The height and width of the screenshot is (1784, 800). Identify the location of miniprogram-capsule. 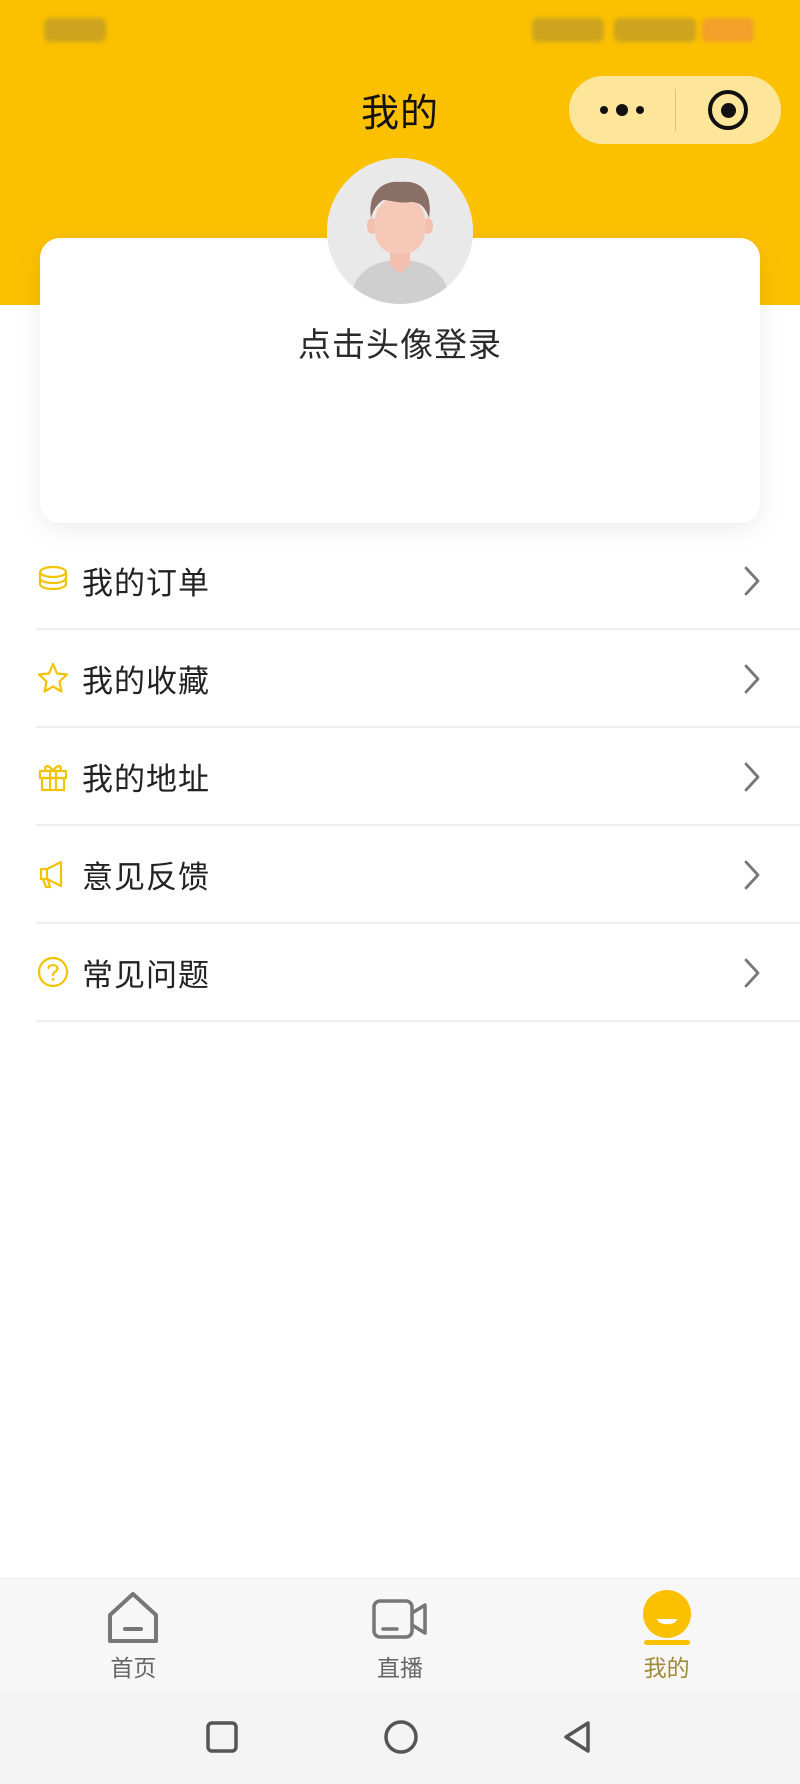
(675, 110).